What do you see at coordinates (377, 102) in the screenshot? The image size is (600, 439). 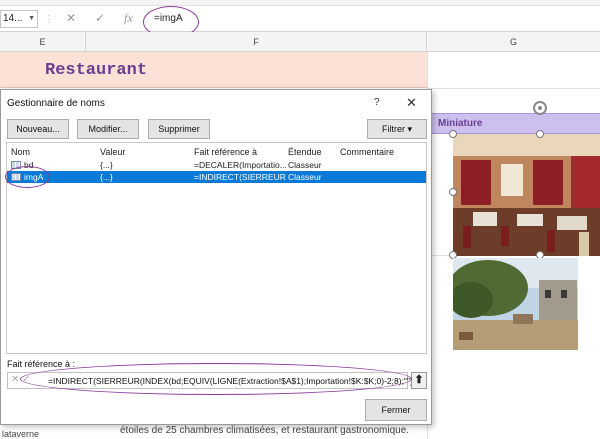 I see `help-icon: ?` at bounding box center [377, 102].